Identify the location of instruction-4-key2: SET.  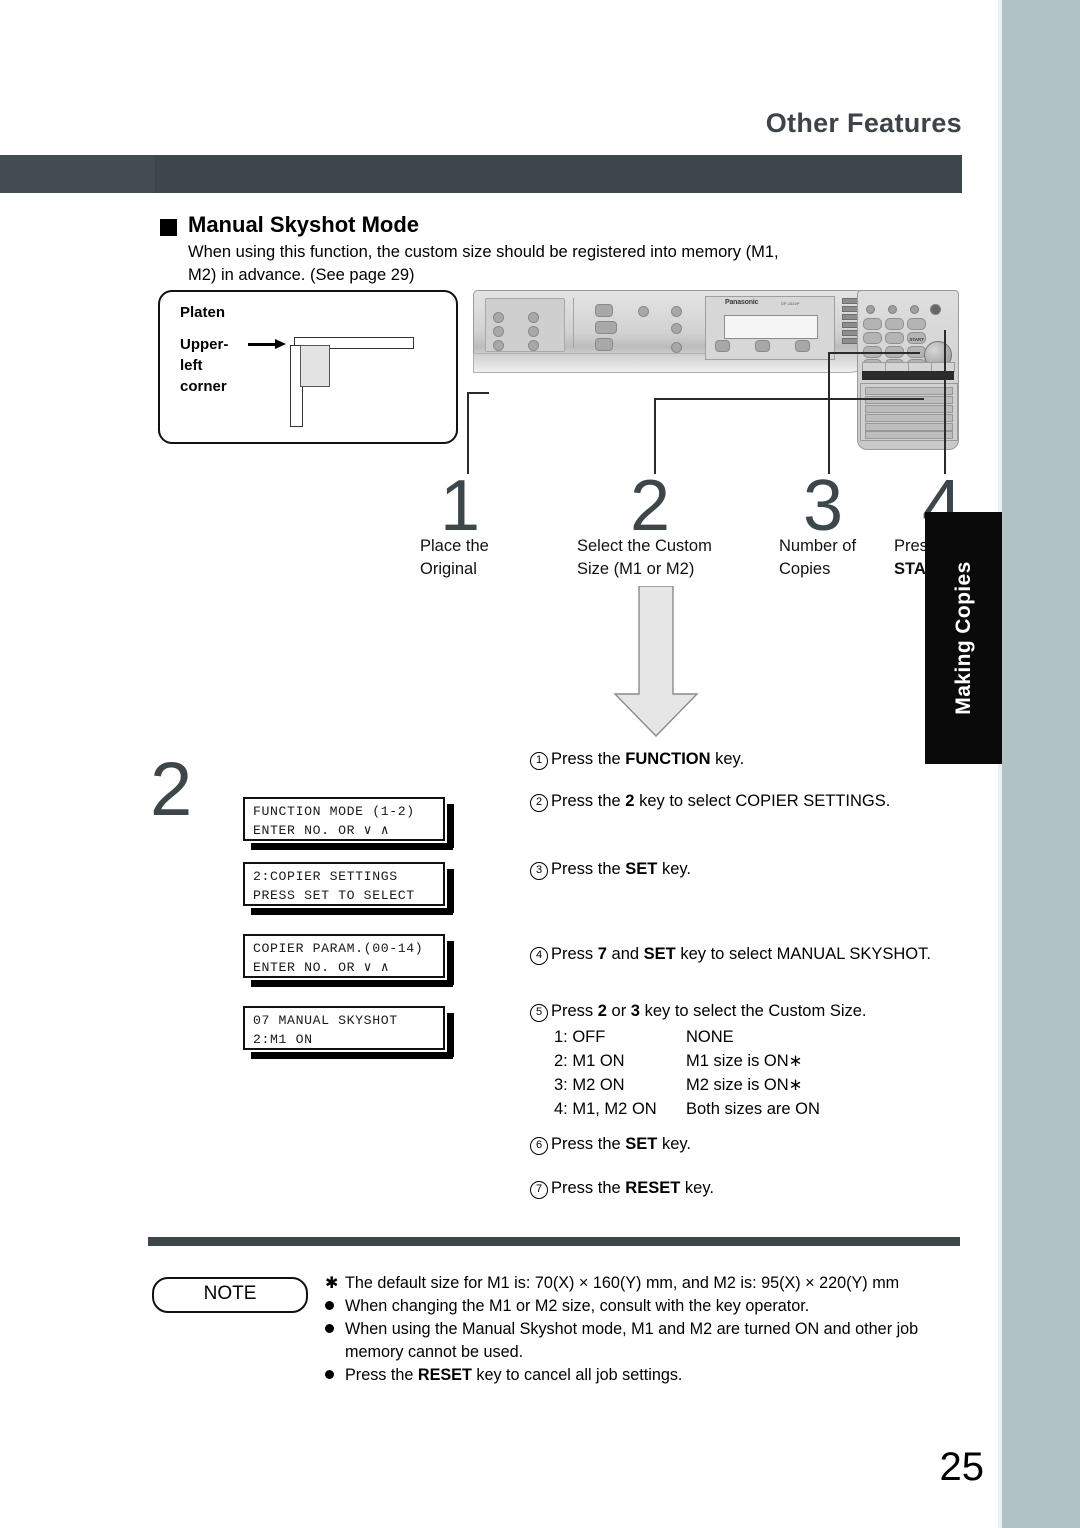
(659, 954).